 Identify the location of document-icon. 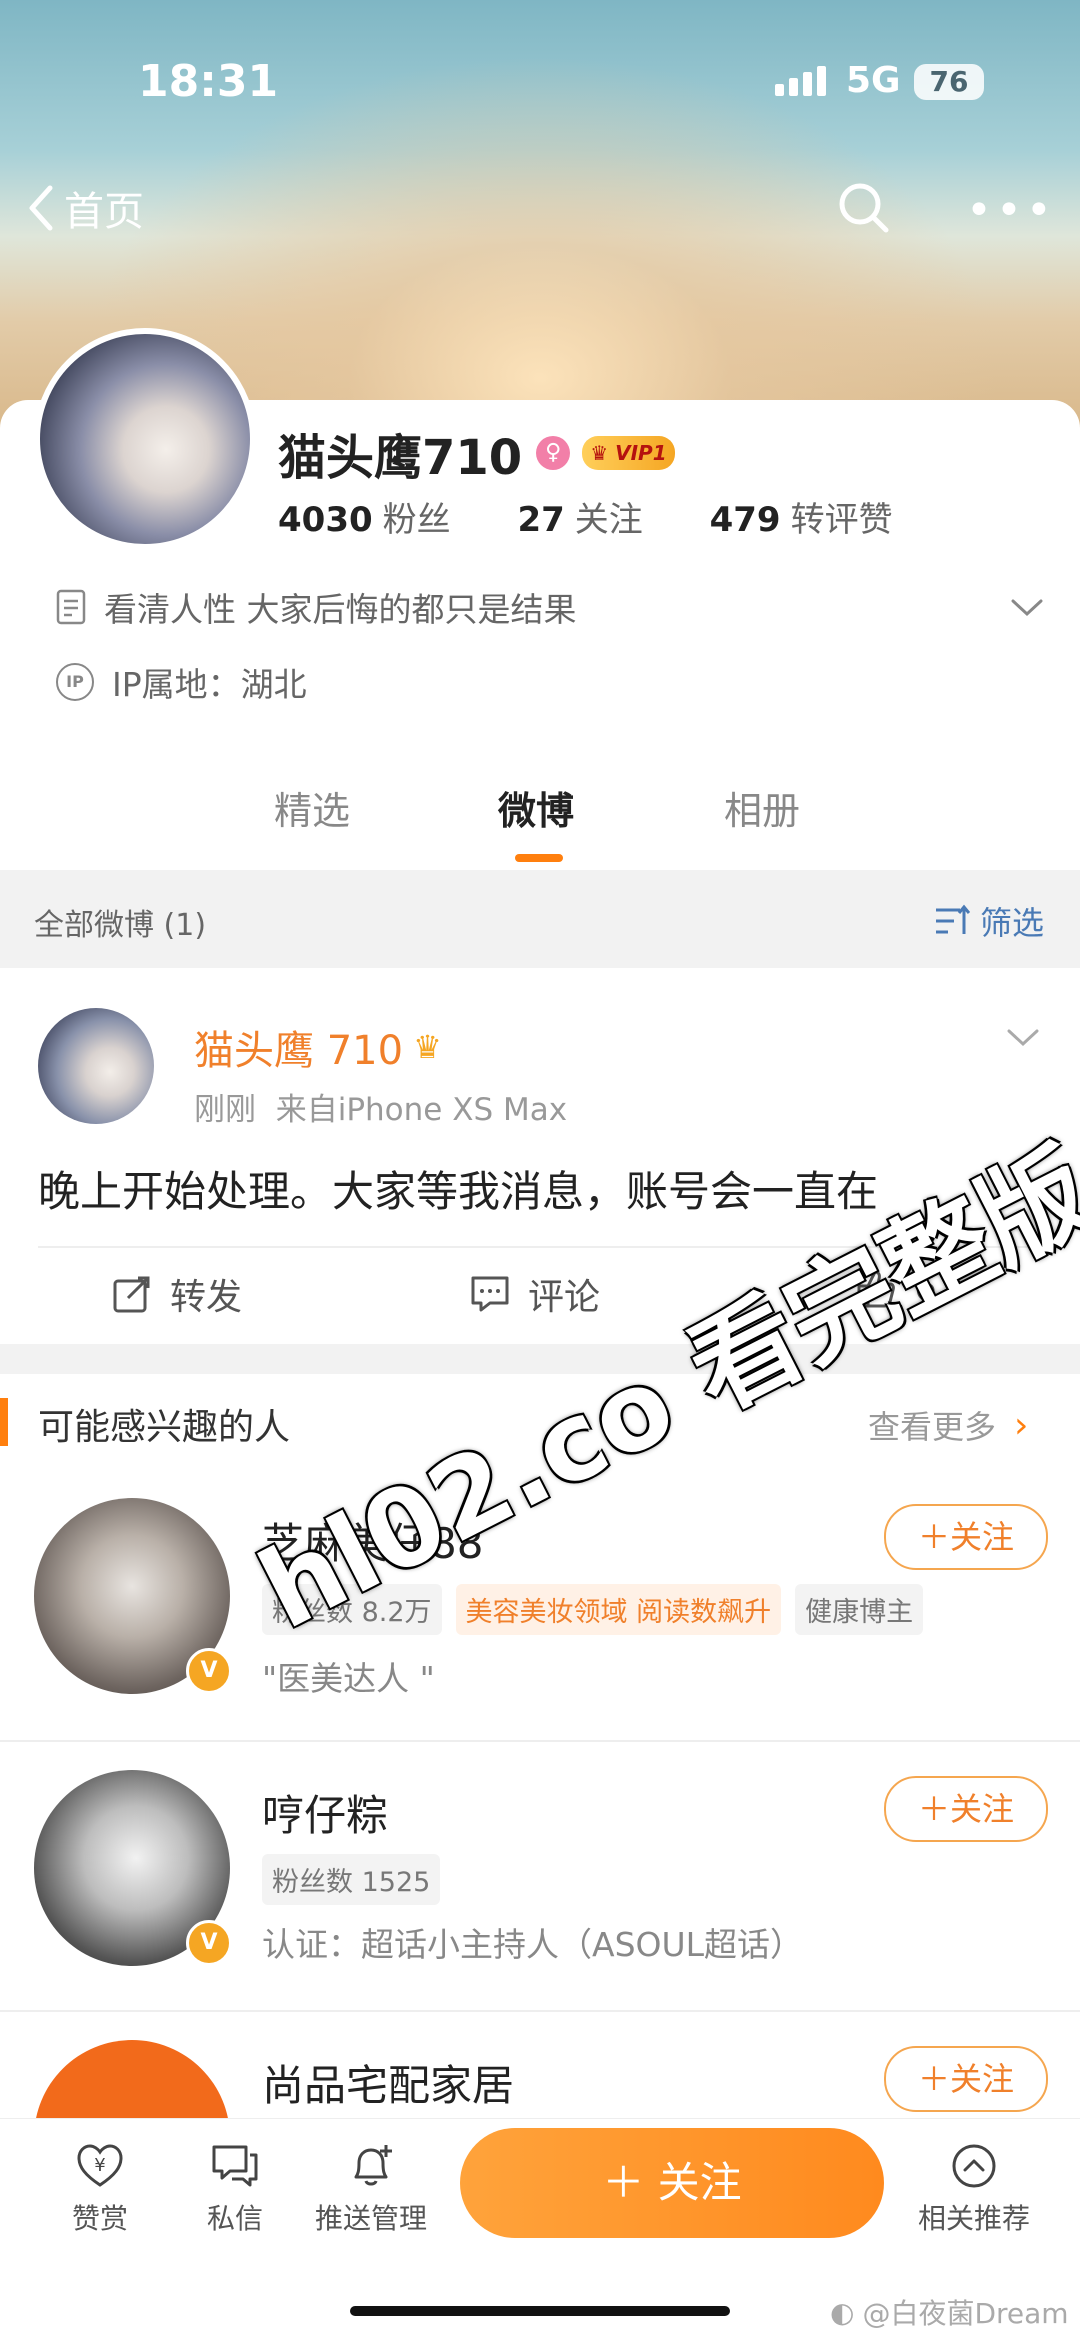
(71, 607).